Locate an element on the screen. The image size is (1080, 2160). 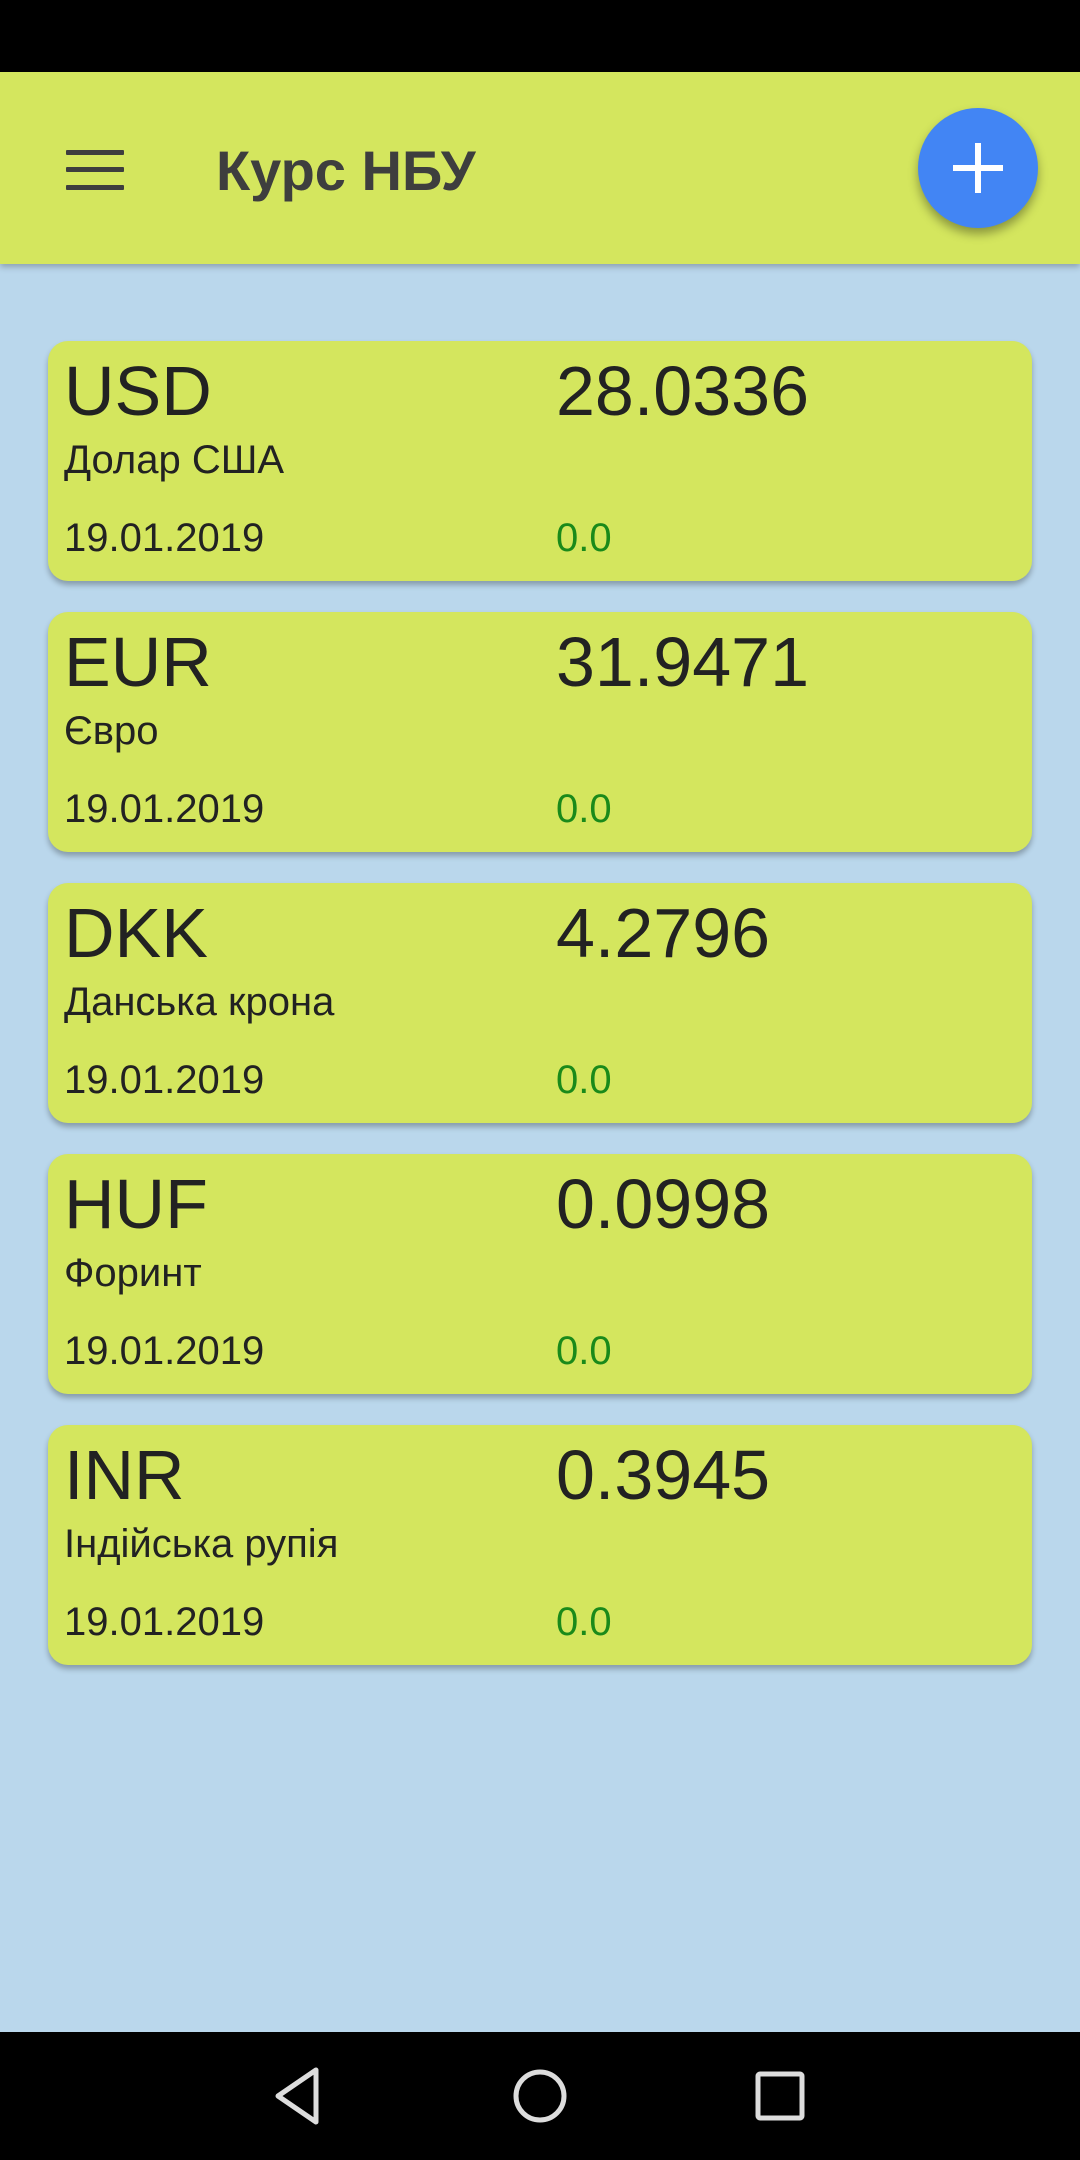
plus-icon is located at coordinates (978, 168).